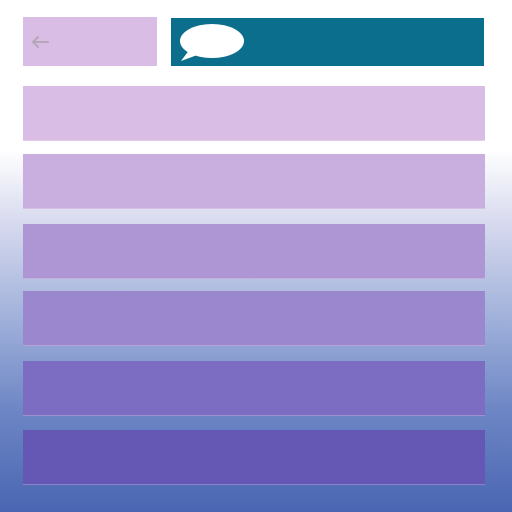 The height and width of the screenshot is (512, 512). Describe the element at coordinates (90, 41) in the screenshot. I see `back-panel` at that location.